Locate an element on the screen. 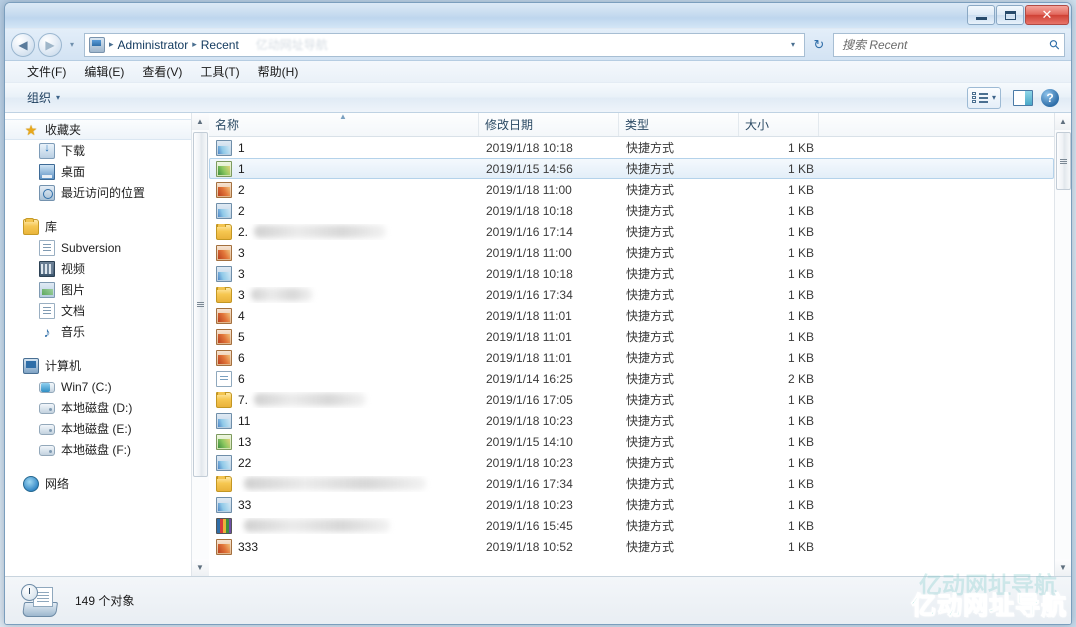 The image size is (1076, 627). table-row: 2019/1/16 17:34 快捷方式 1 KB is located at coordinates (631, 483).